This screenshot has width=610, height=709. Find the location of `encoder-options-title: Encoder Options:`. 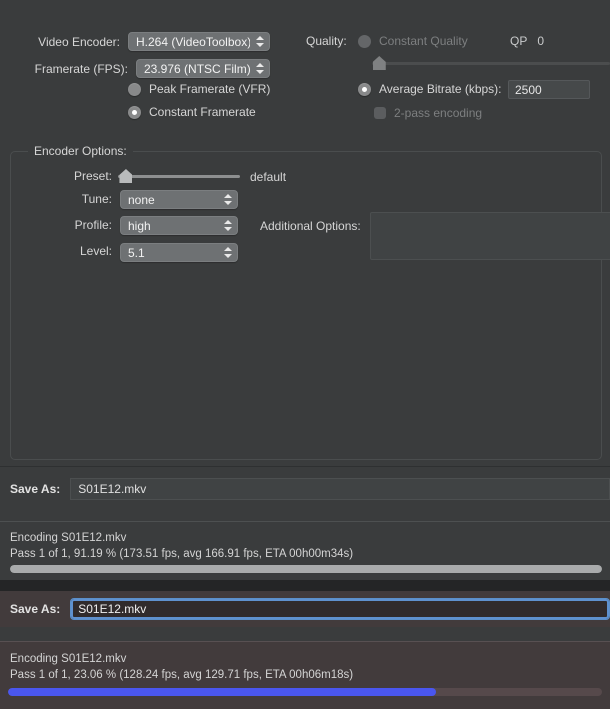

encoder-options-title: Encoder Options: is located at coordinates (80, 151).